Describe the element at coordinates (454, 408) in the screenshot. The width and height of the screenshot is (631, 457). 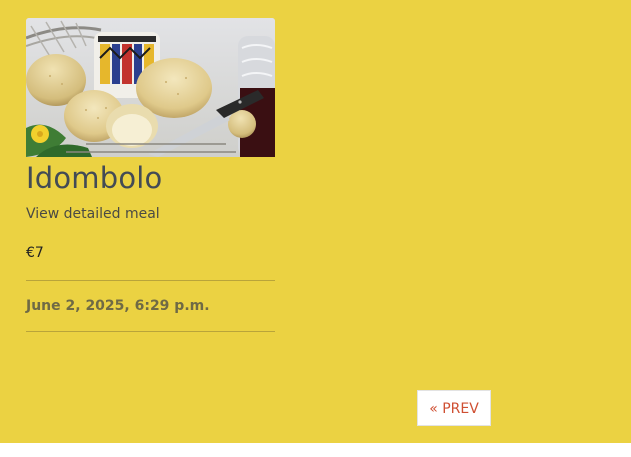
I see `prev-page-button: « PREV` at that location.